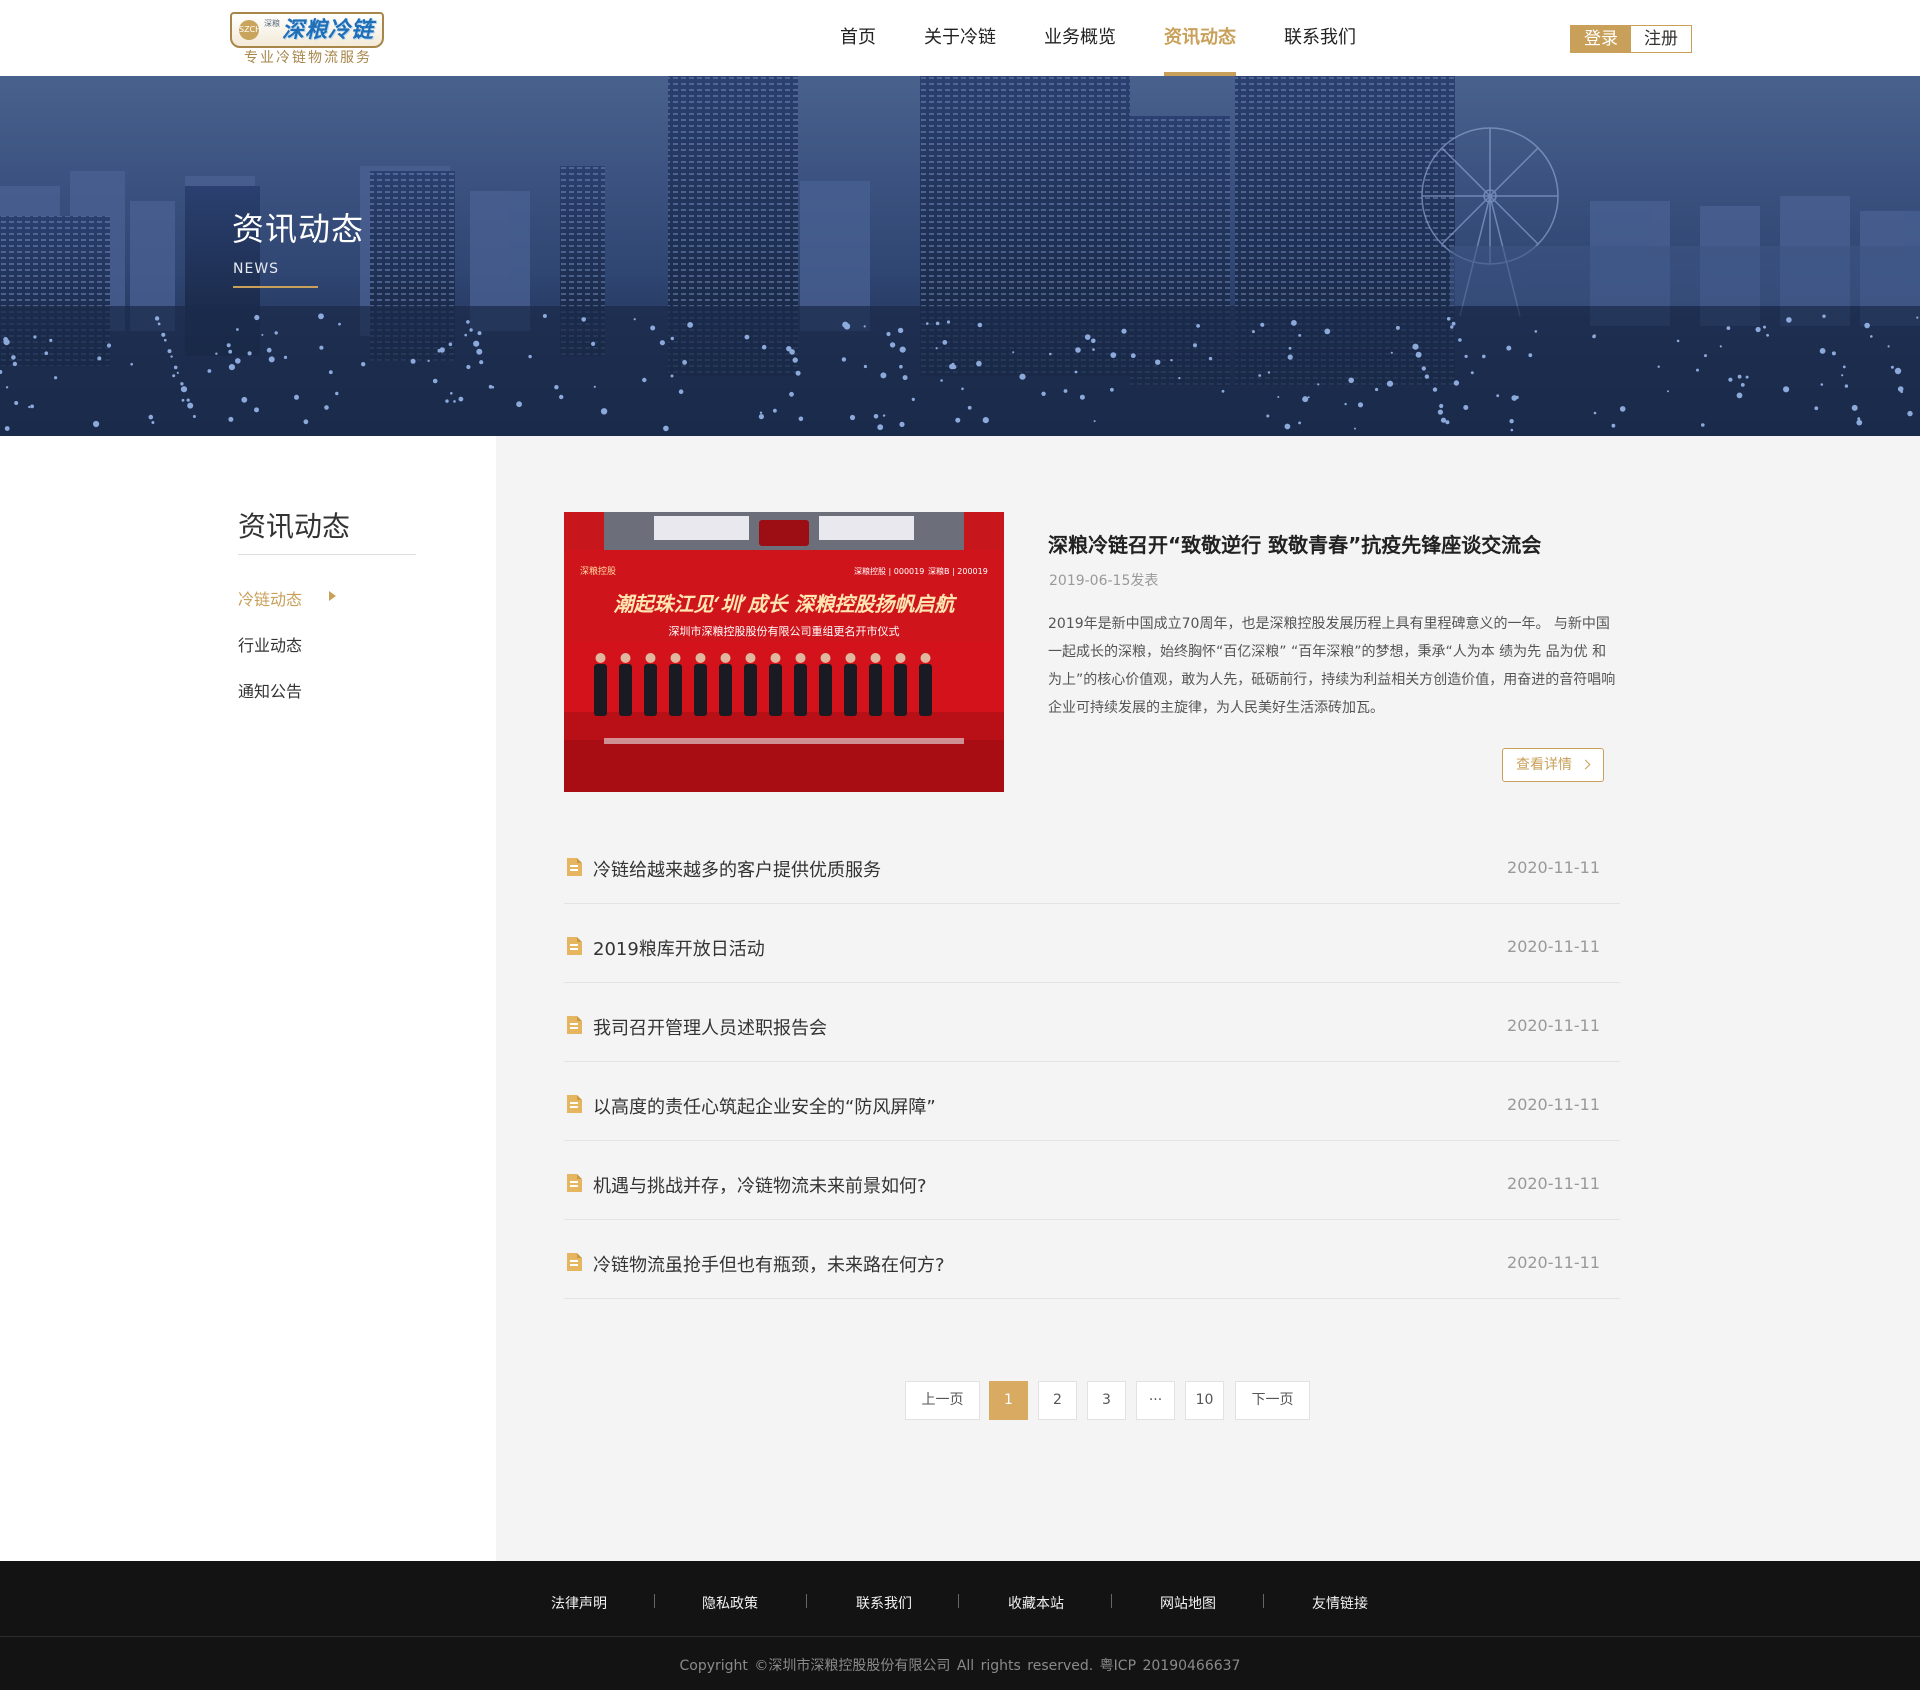 The width and height of the screenshot is (1920, 1690). I want to click on register-button: 注册, so click(1661, 39).